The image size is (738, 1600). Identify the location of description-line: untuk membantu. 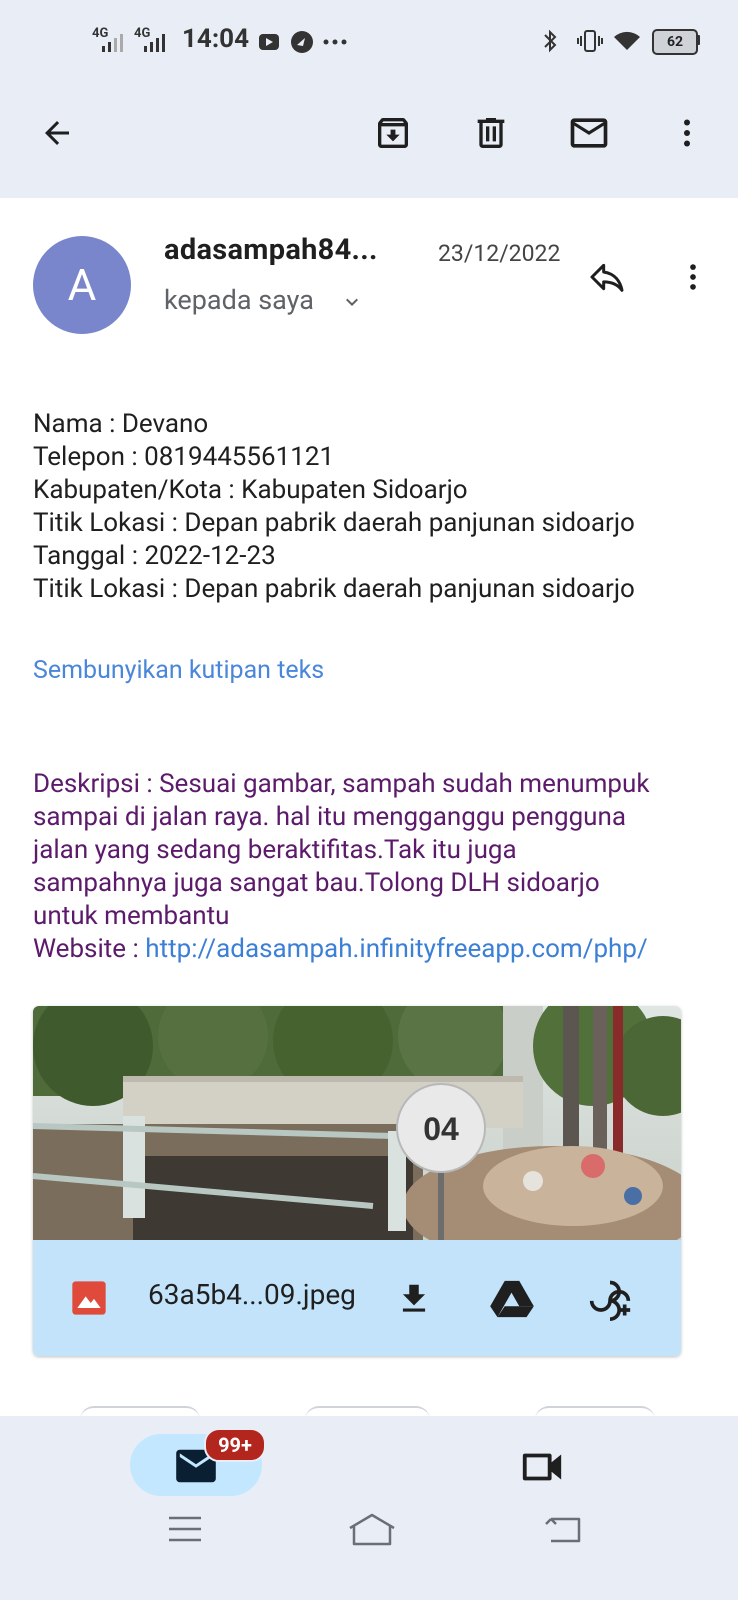
(131, 916).